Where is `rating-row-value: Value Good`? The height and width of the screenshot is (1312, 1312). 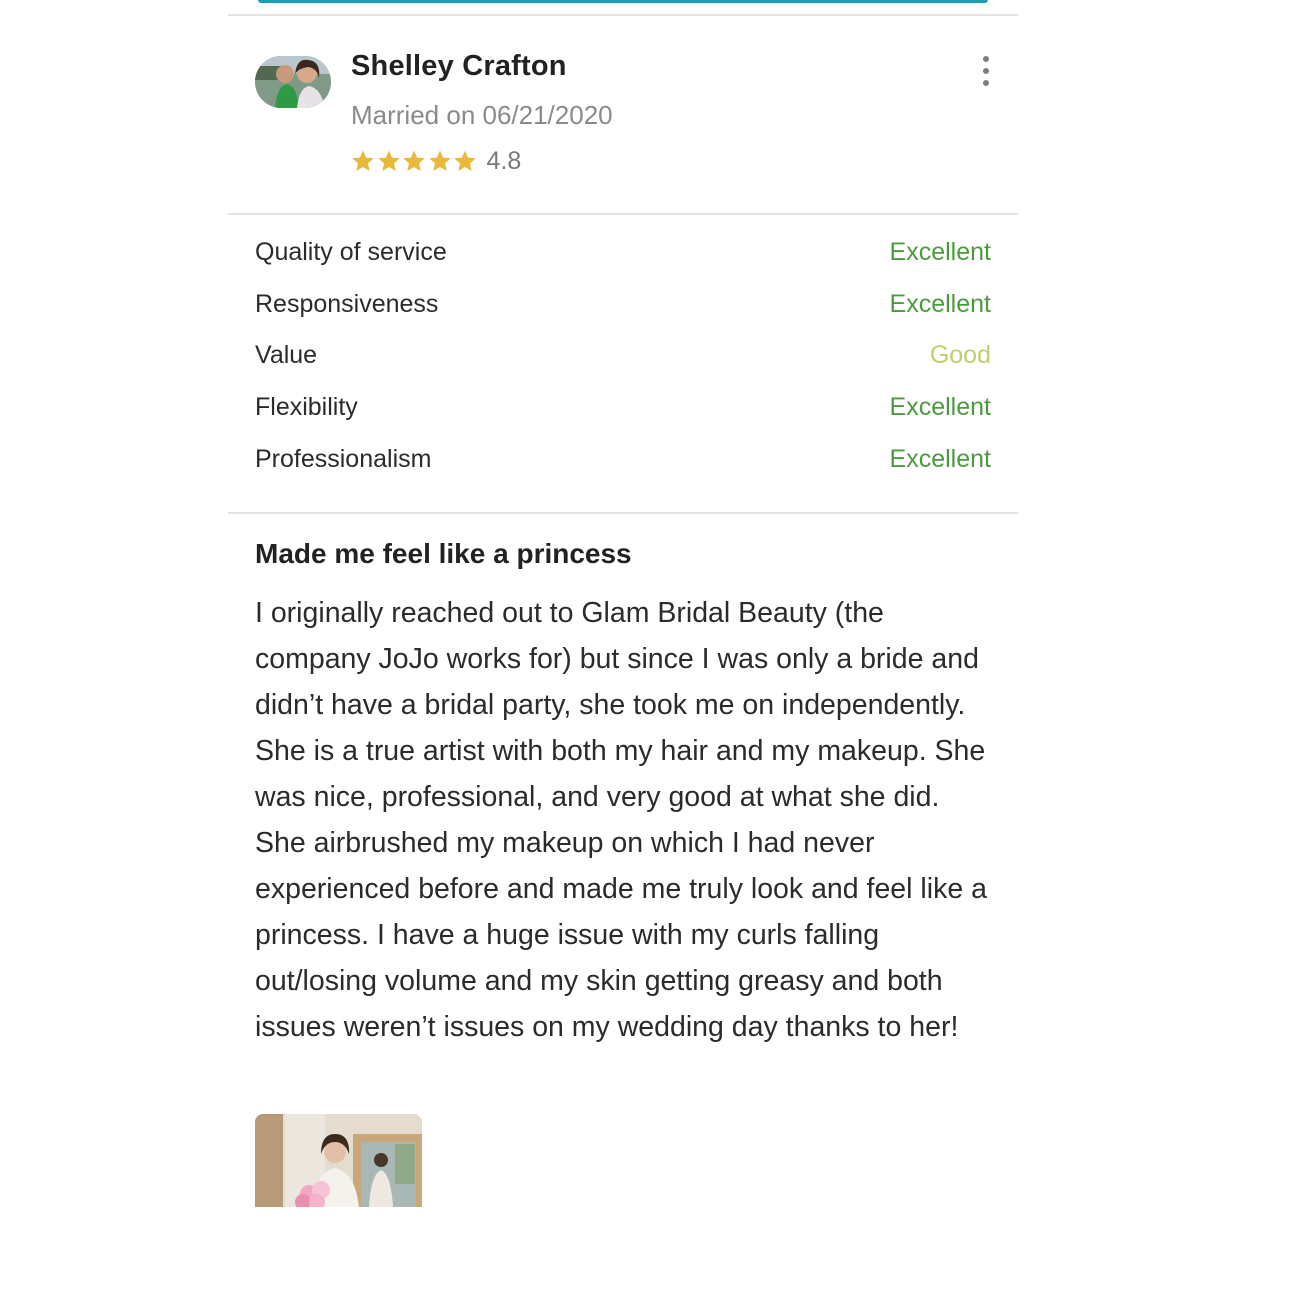 rating-row-value: Value Good is located at coordinates (623, 367).